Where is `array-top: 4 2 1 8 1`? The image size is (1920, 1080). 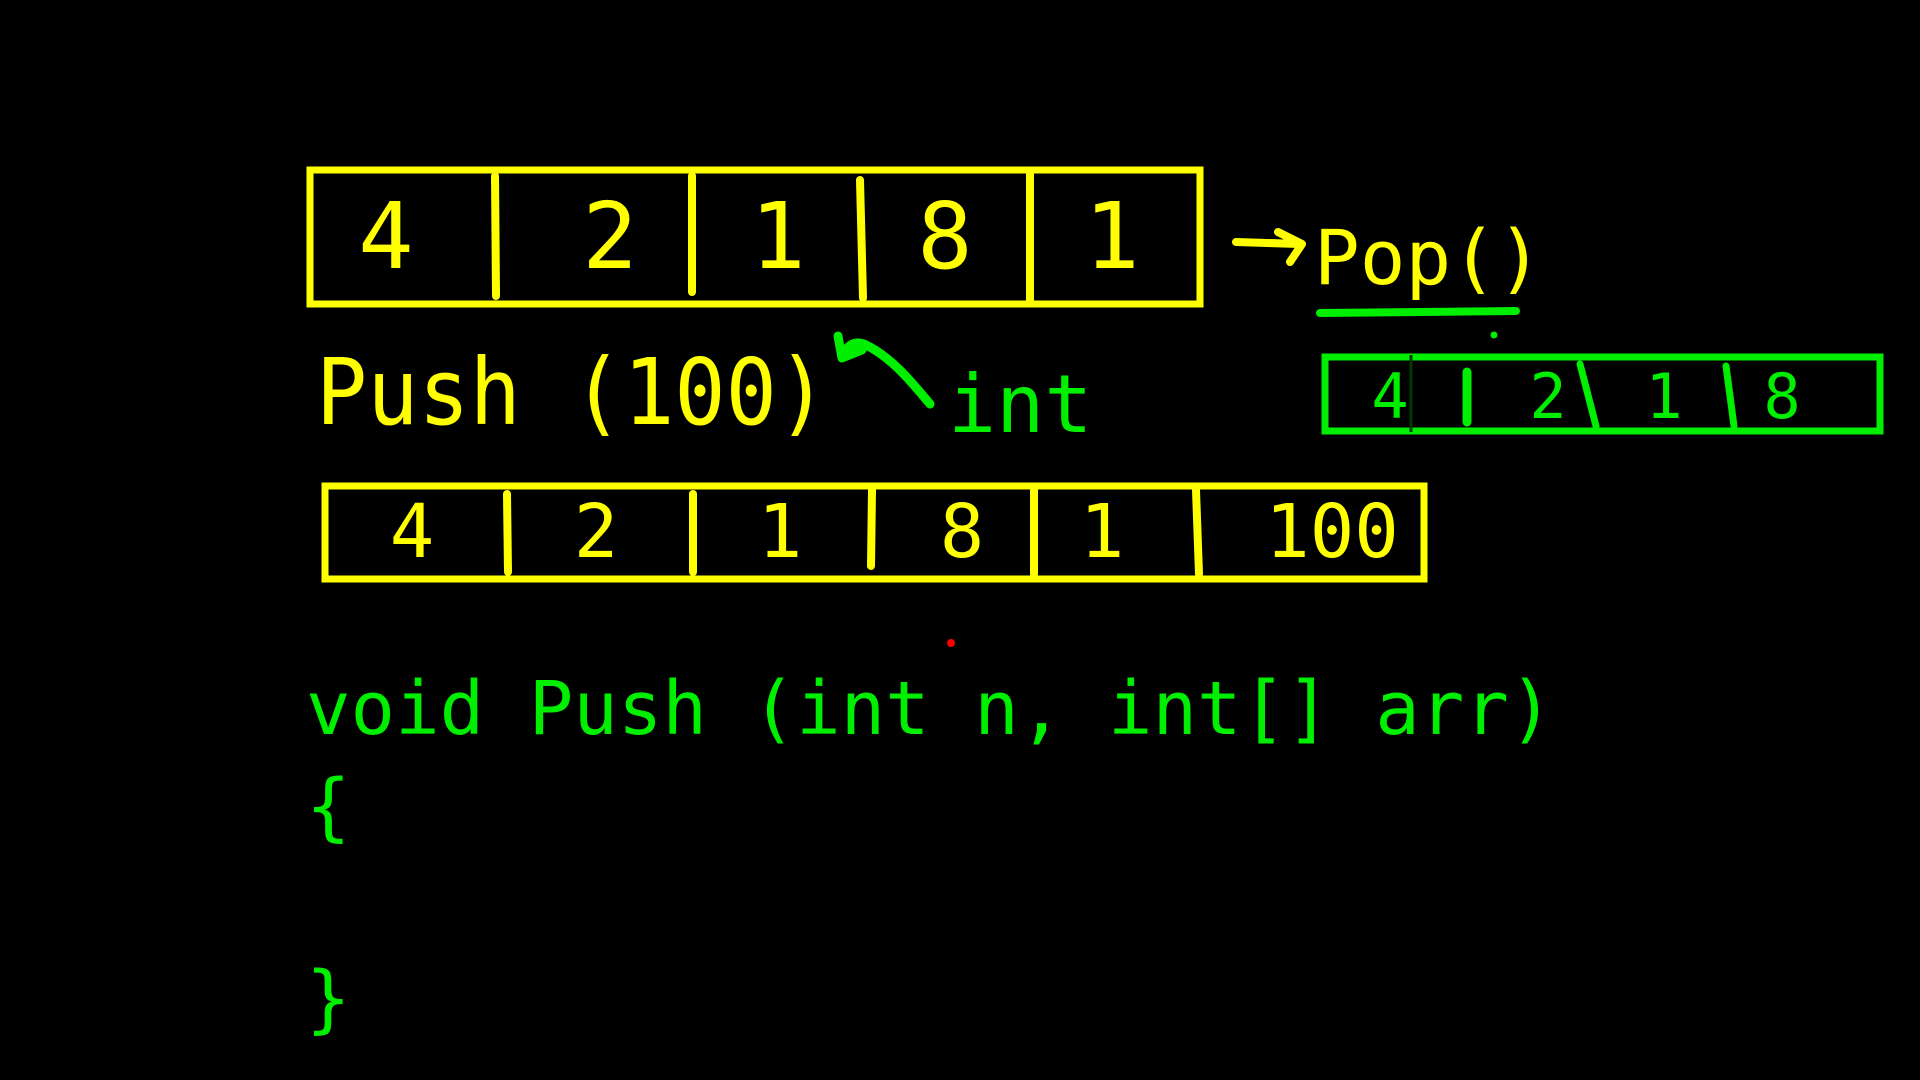
array-top: 4 2 1 8 1 is located at coordinates (755, 237).